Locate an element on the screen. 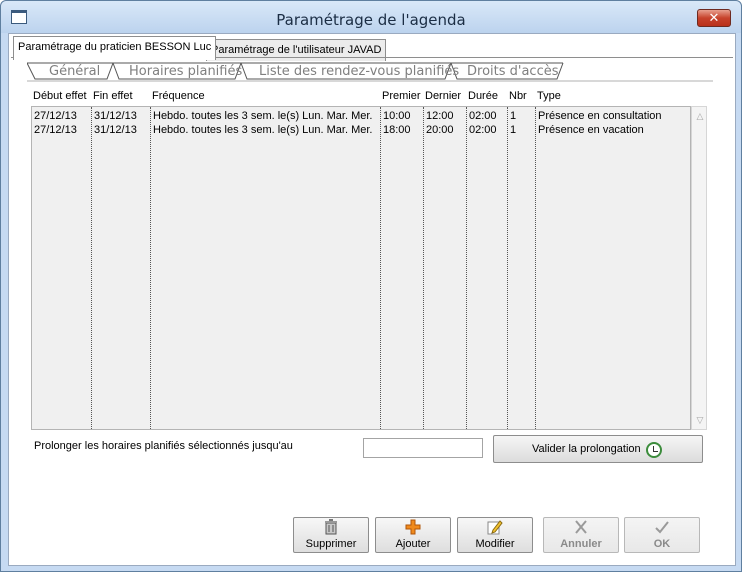 The width and height of the screenshot is (742, 572). add-button: Ajouter is located at coordinates (413, 535).